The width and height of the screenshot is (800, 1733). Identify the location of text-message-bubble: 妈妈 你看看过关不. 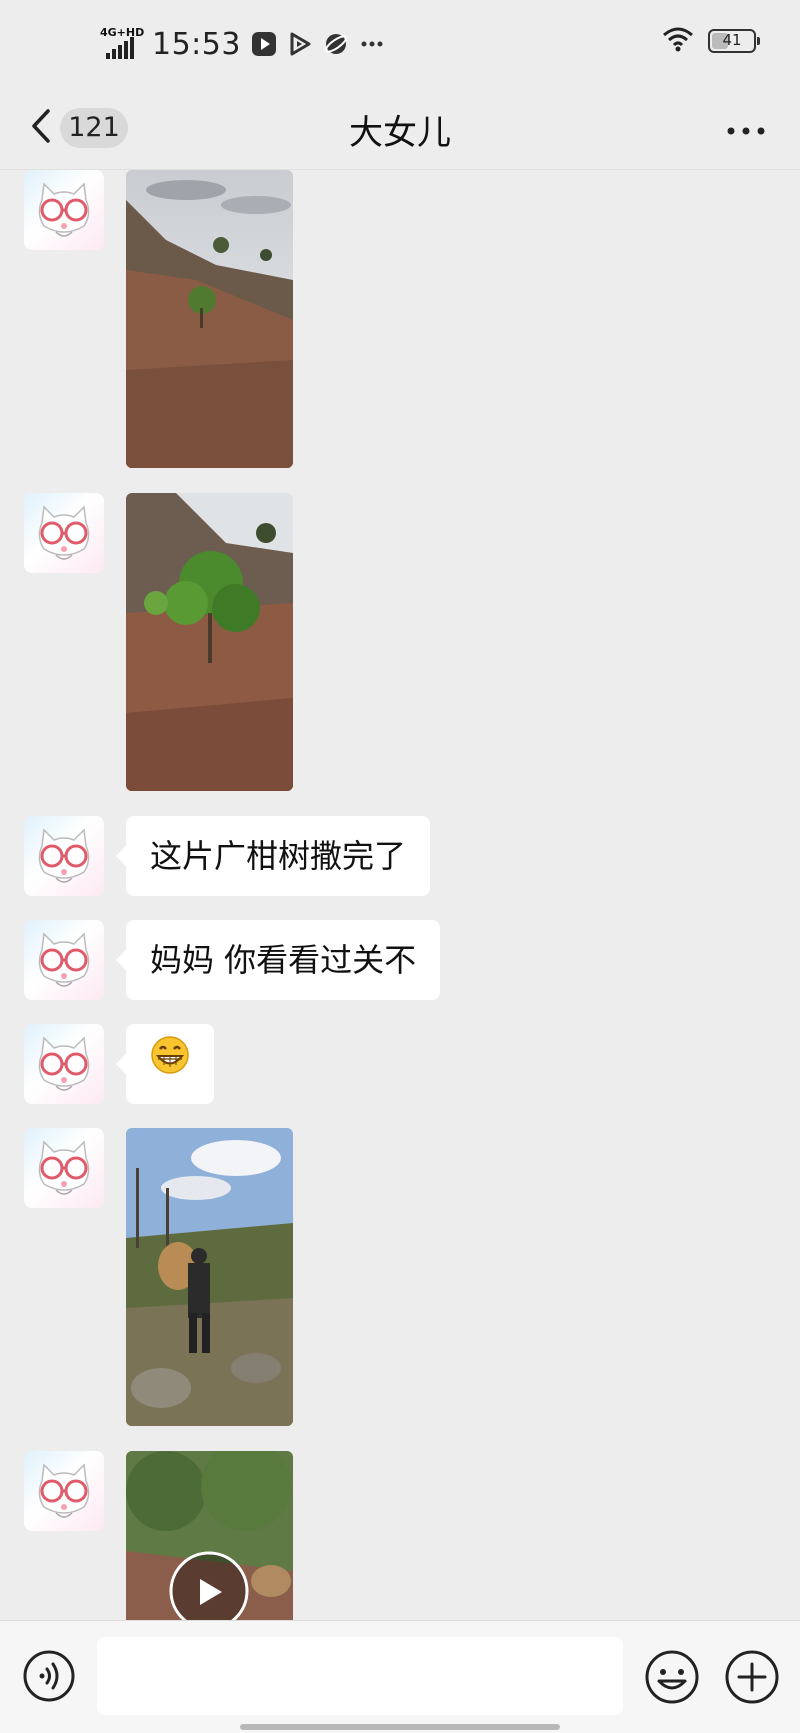
(278, 960).